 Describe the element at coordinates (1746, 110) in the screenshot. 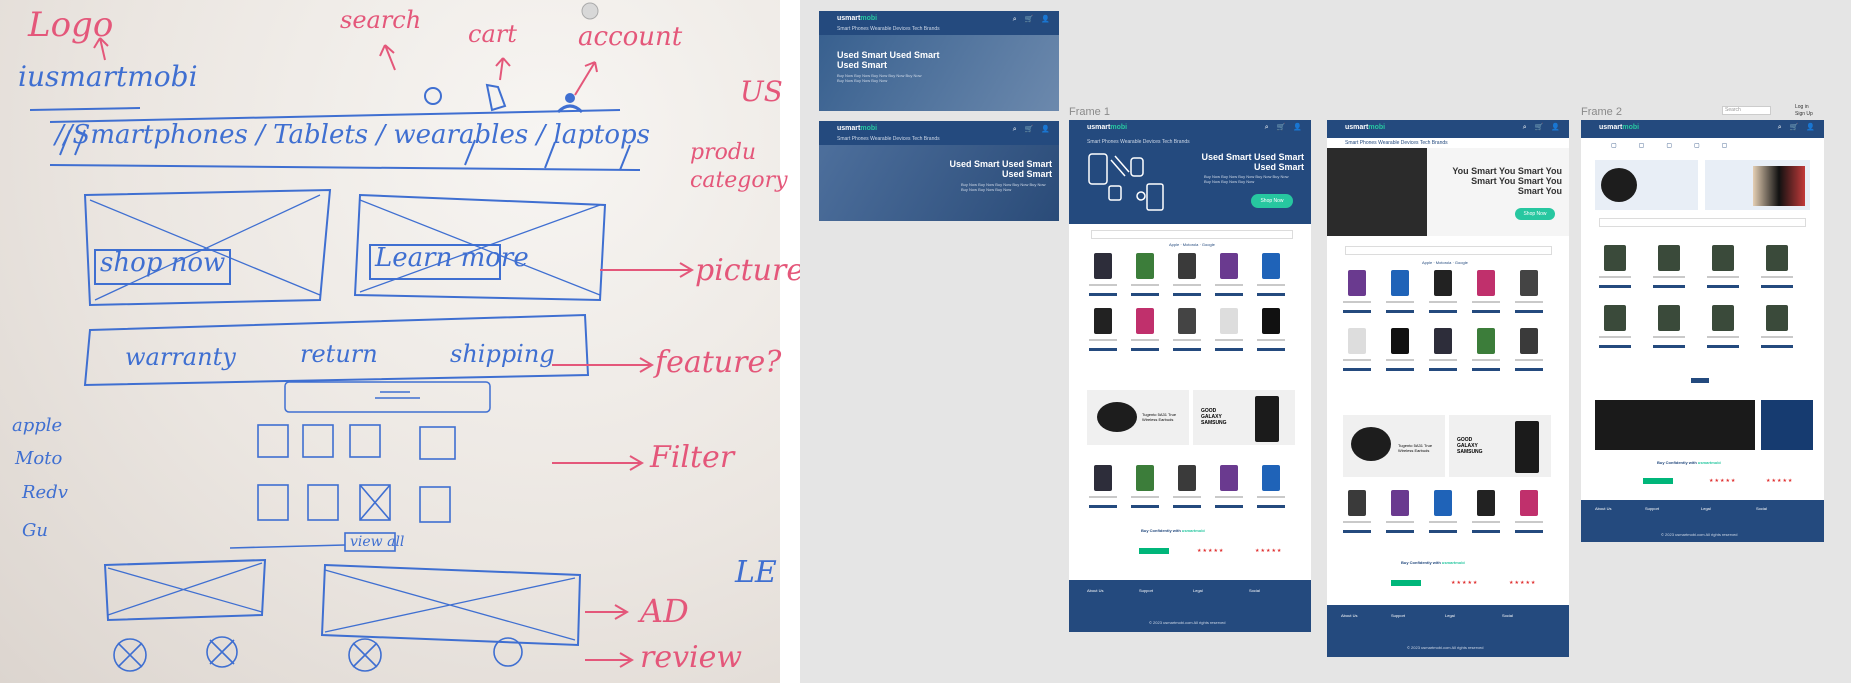

I see `search-input: Search` at that location.